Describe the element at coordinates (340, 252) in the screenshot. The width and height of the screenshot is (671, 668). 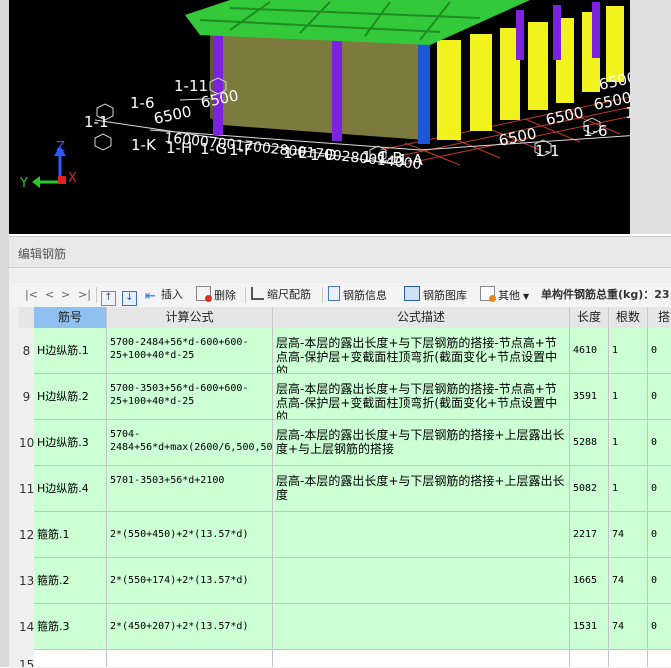
I see `panel-title-bar: 编辑钢筋` at that location.